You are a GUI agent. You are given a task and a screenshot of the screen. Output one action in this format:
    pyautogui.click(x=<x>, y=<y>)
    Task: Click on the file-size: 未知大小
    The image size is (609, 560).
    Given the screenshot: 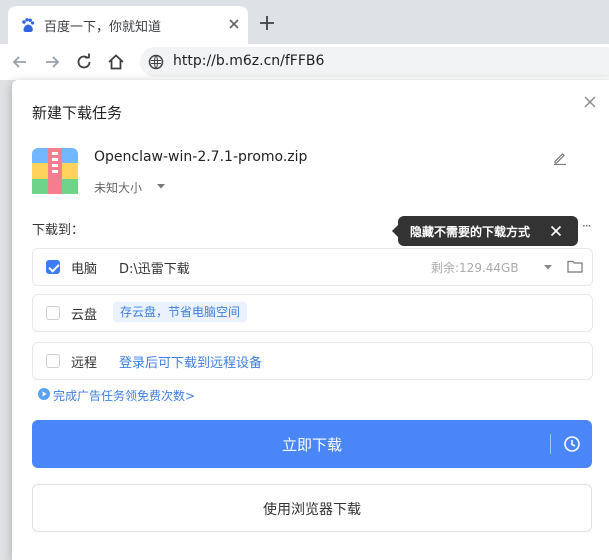 What is the action you would take?
    pyautogui.click(x=118, y=188)
    